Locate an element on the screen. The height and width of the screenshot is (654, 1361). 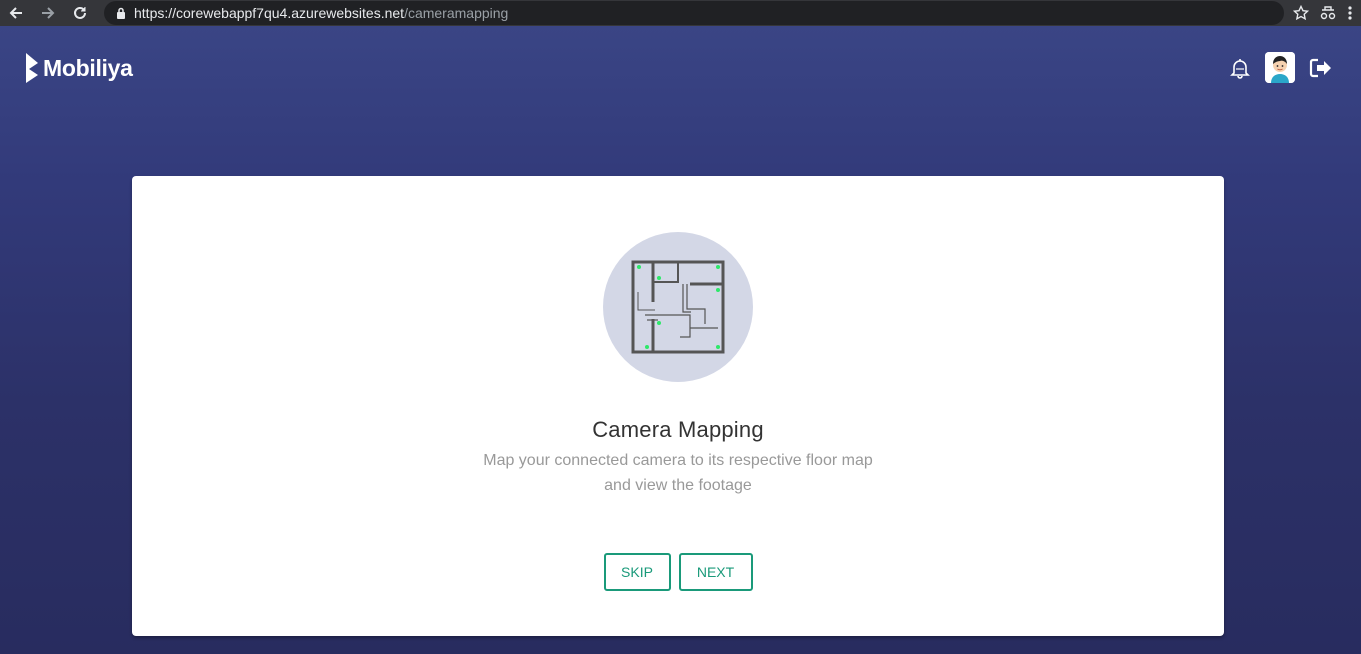
star-icon is located at coordinates (1301, 13).